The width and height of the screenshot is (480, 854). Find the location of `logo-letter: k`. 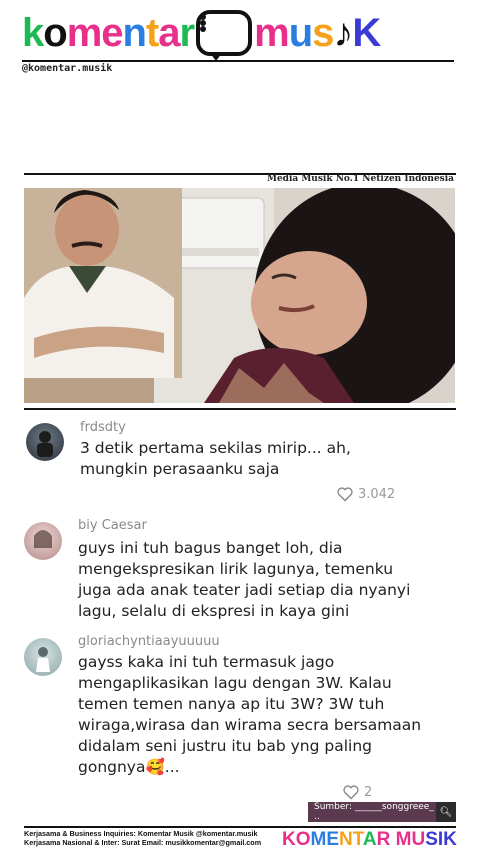

logo-letter: k is located at coordinates (33, 32).